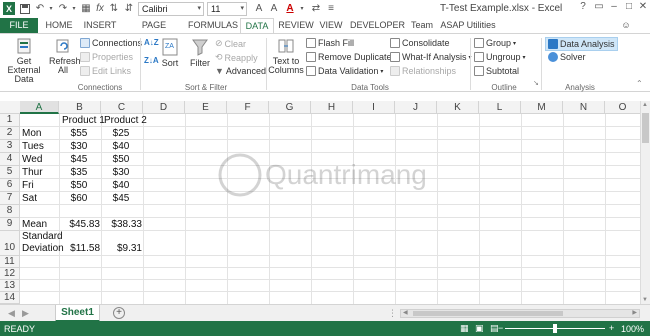 This screenshot has width=650, height=336. What do you see at coordinates (377, 25) in the screenshot?
I see `tab-developer: DEVELOPER` at bounding box center [377, 25].